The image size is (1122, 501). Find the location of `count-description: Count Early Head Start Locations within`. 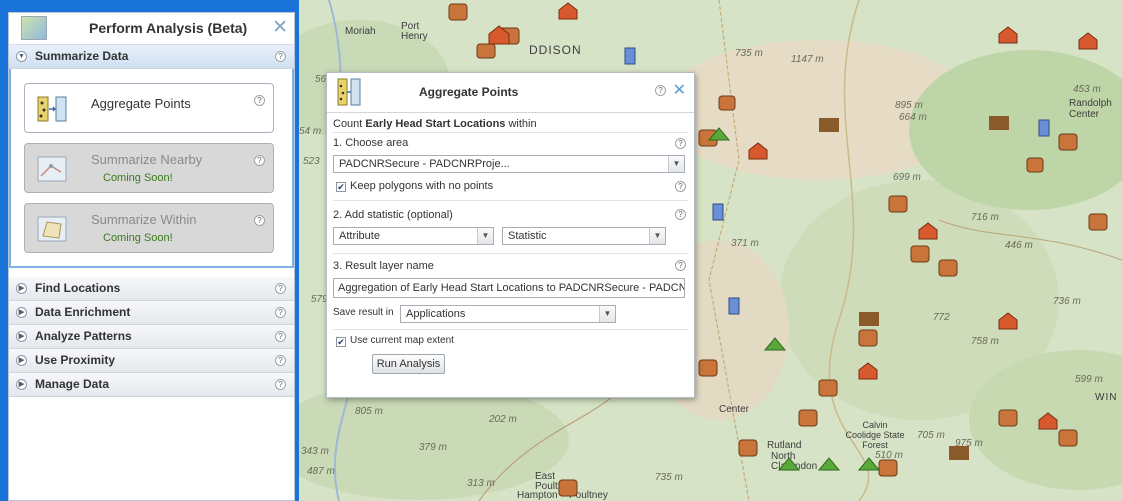

count-description: Count Early Head Start Locations within is located at coordinates (435, 124).